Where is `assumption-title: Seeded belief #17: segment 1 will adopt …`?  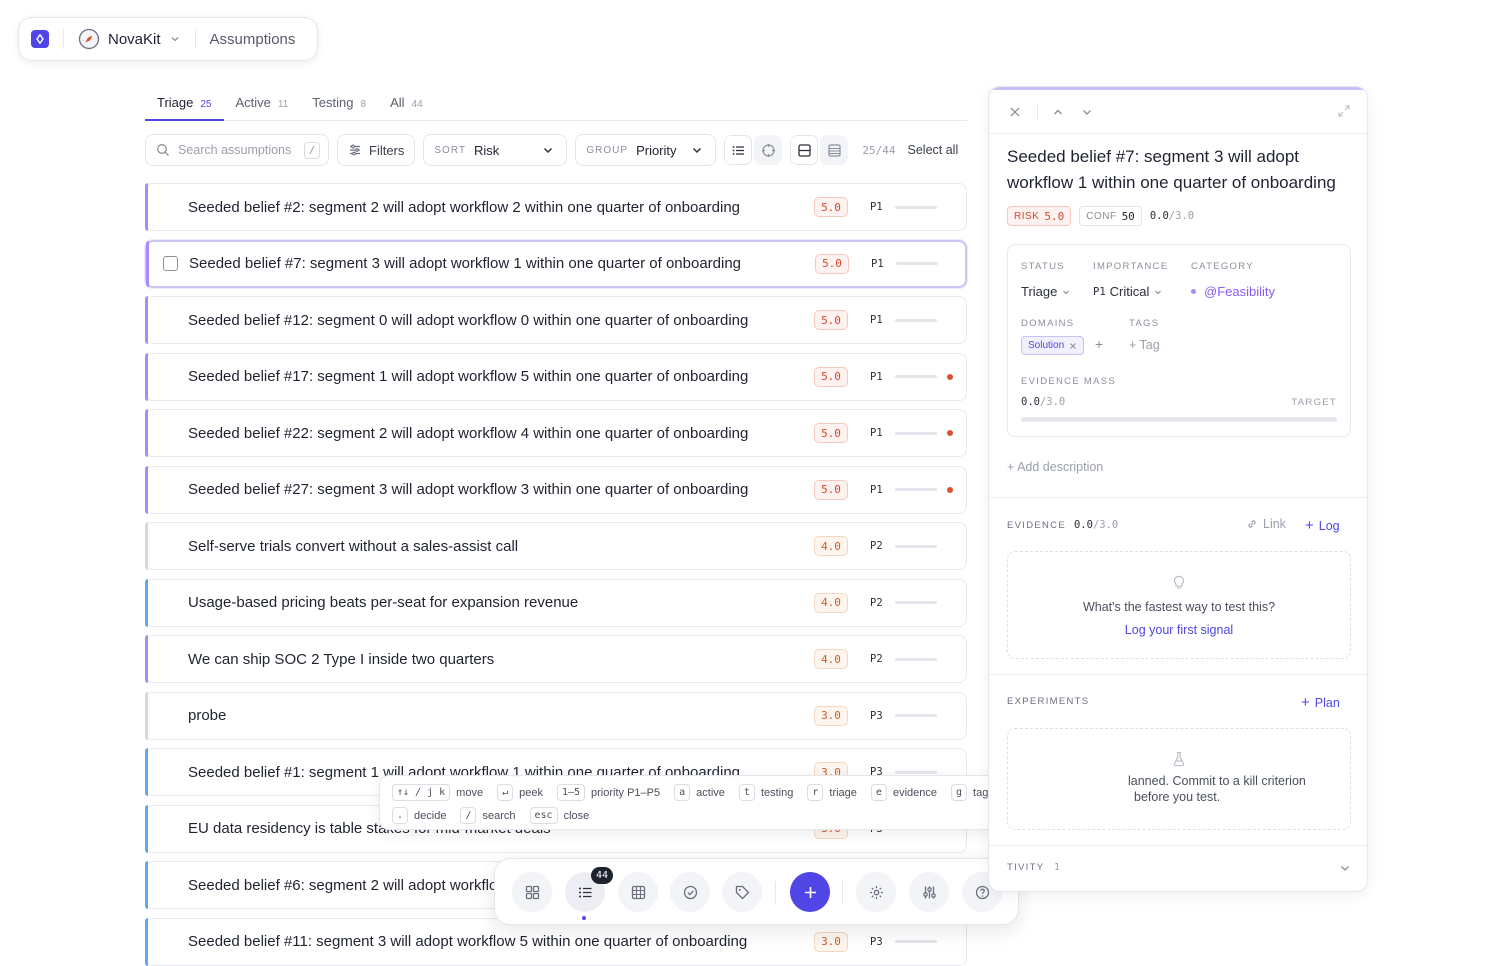 assumption-title: Seeded belief #17: segment 1 will adopt … is located at coordinates (468, 376).